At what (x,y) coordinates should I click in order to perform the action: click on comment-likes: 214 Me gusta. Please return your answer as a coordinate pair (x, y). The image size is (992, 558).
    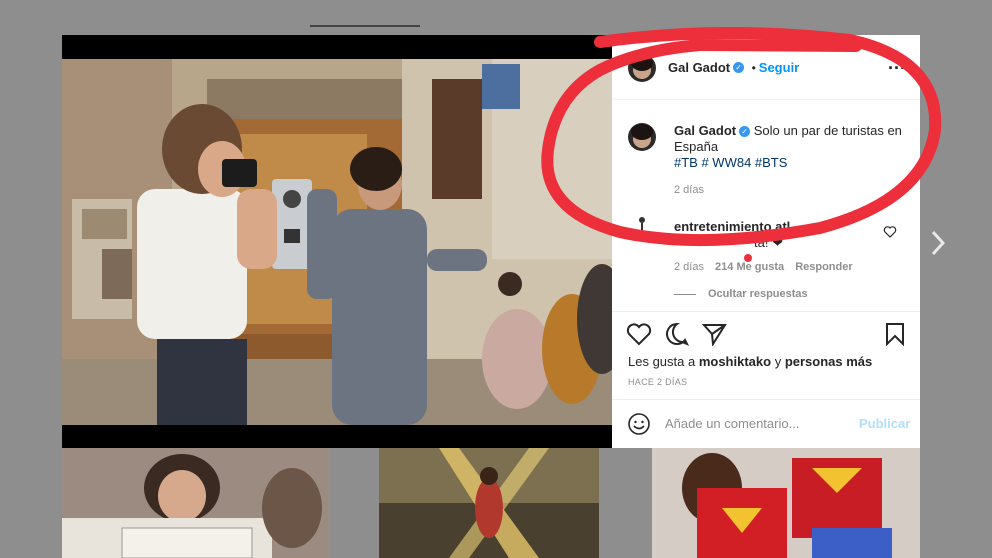
    Looking at the image, I should click on (749, 267).